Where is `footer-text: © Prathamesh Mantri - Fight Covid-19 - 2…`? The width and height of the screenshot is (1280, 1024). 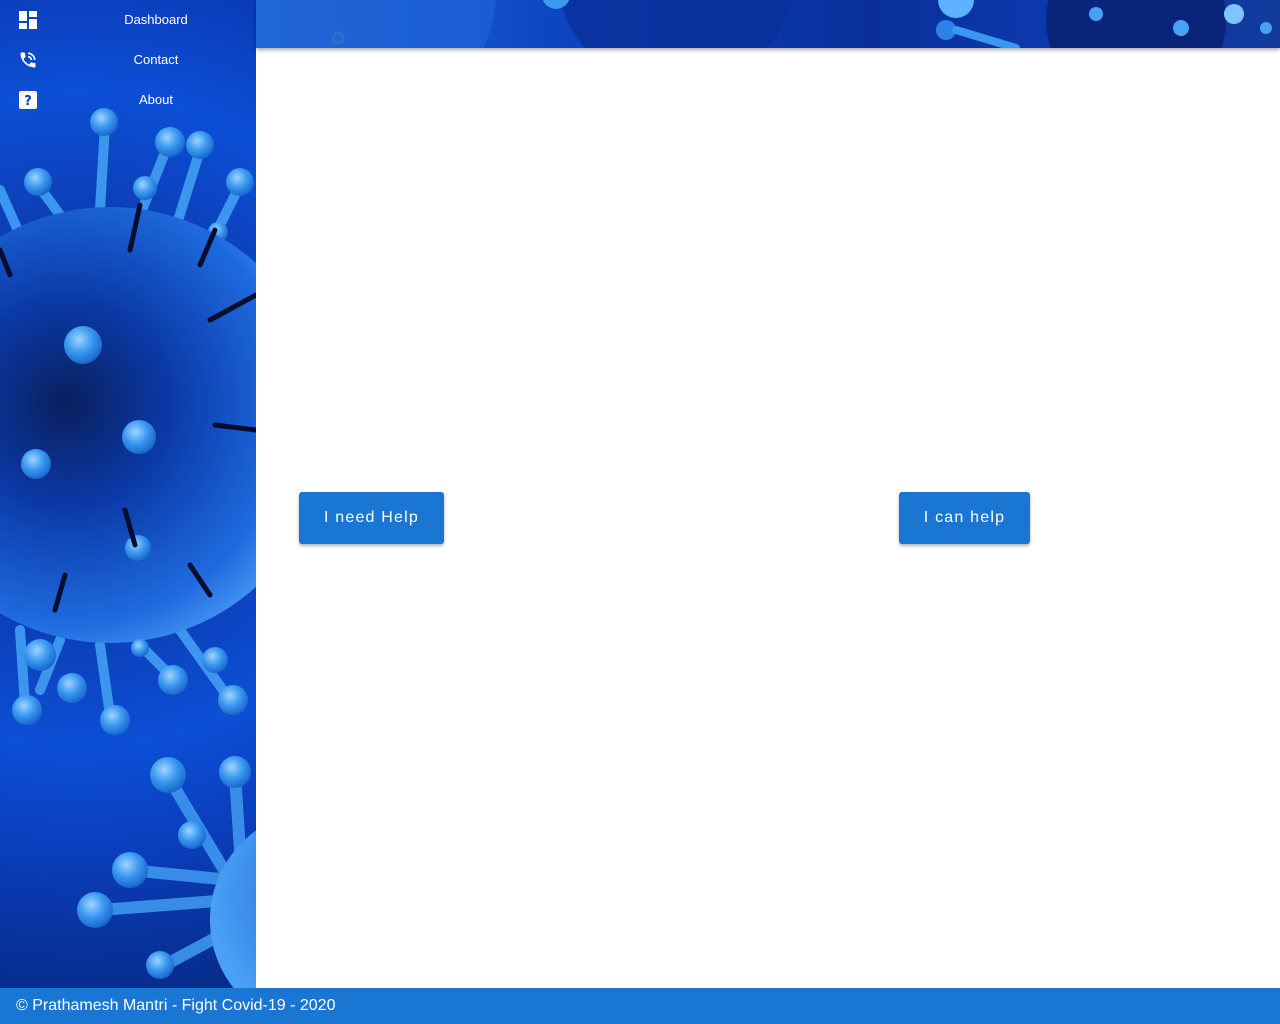 footer-text: © Prathamesh Mantri - Fight Covid-19 - 2… is located at coordinates (176, 1005).